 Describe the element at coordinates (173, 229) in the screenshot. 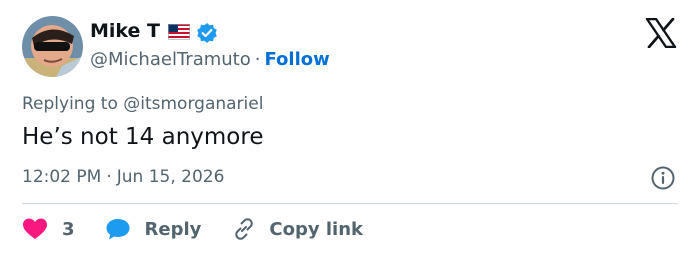

I see `reply-label: Reply` at that location.